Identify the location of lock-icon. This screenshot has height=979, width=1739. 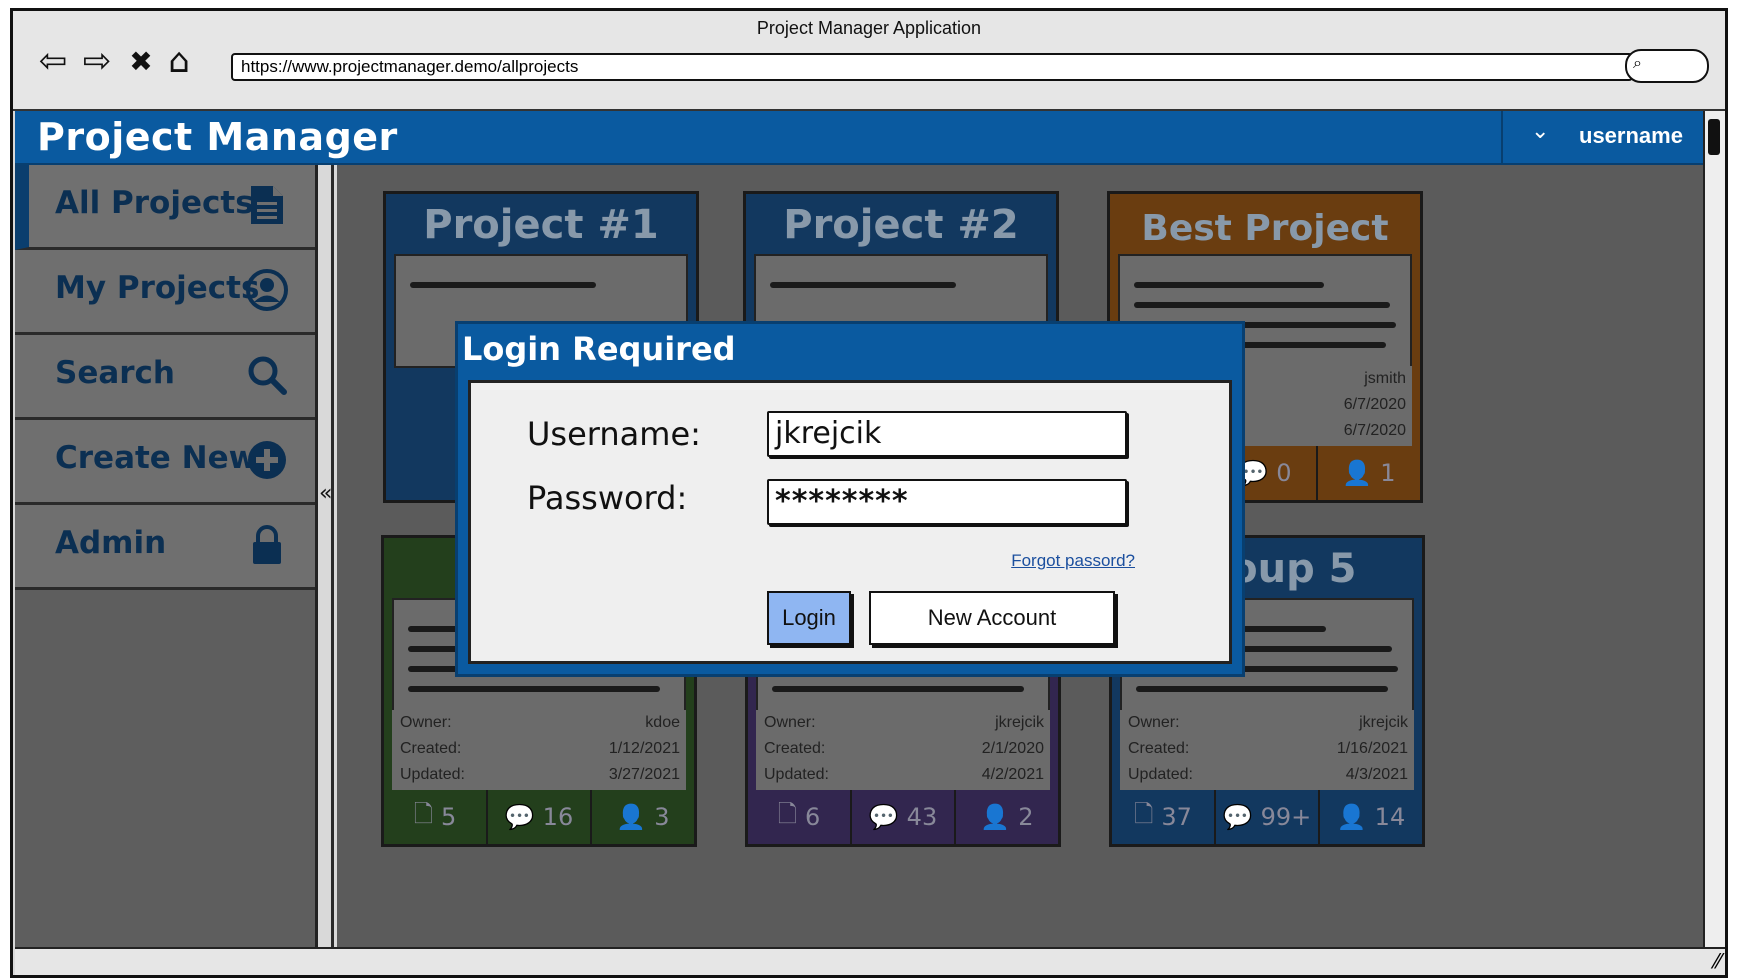
(267, 545).